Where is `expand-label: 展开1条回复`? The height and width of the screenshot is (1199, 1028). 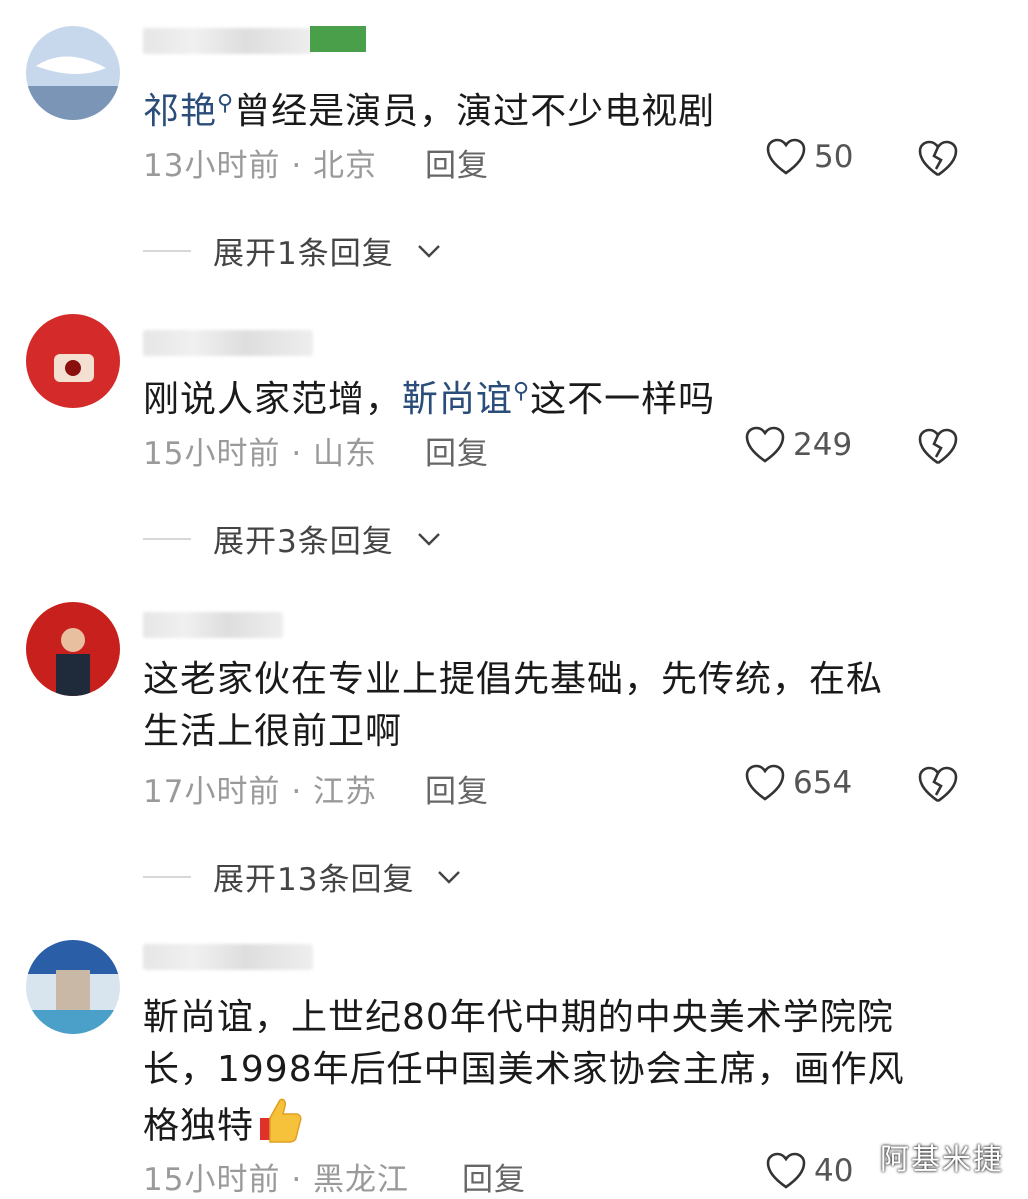
expand-label: 展开1条回复 is located at coordinates (303, 254).